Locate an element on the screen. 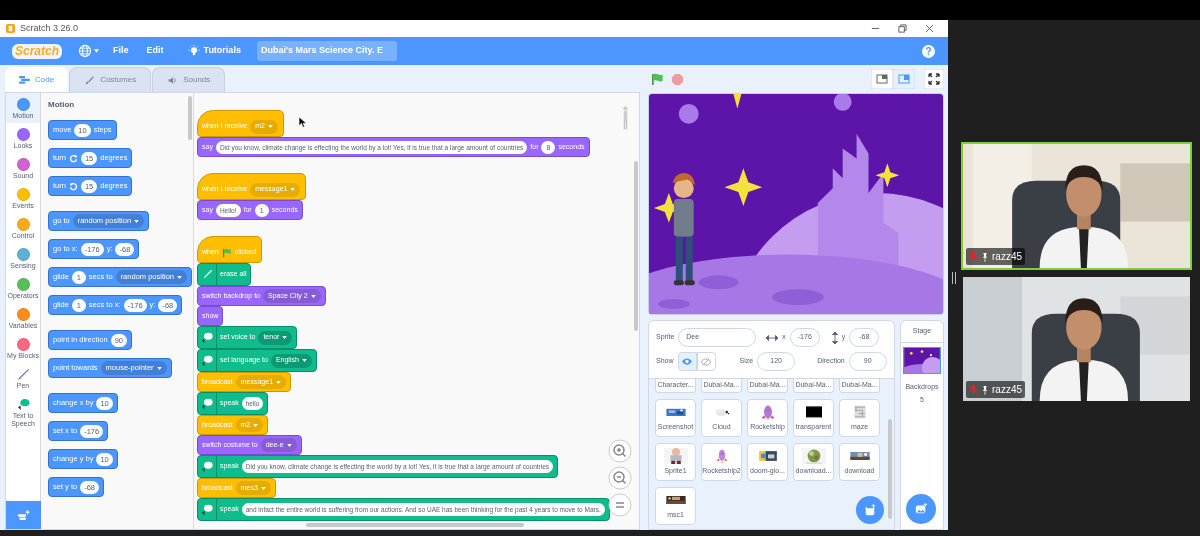 The height and width of the screenshot is (536, 1200). eye-icon is located at coordinates (687, 361).